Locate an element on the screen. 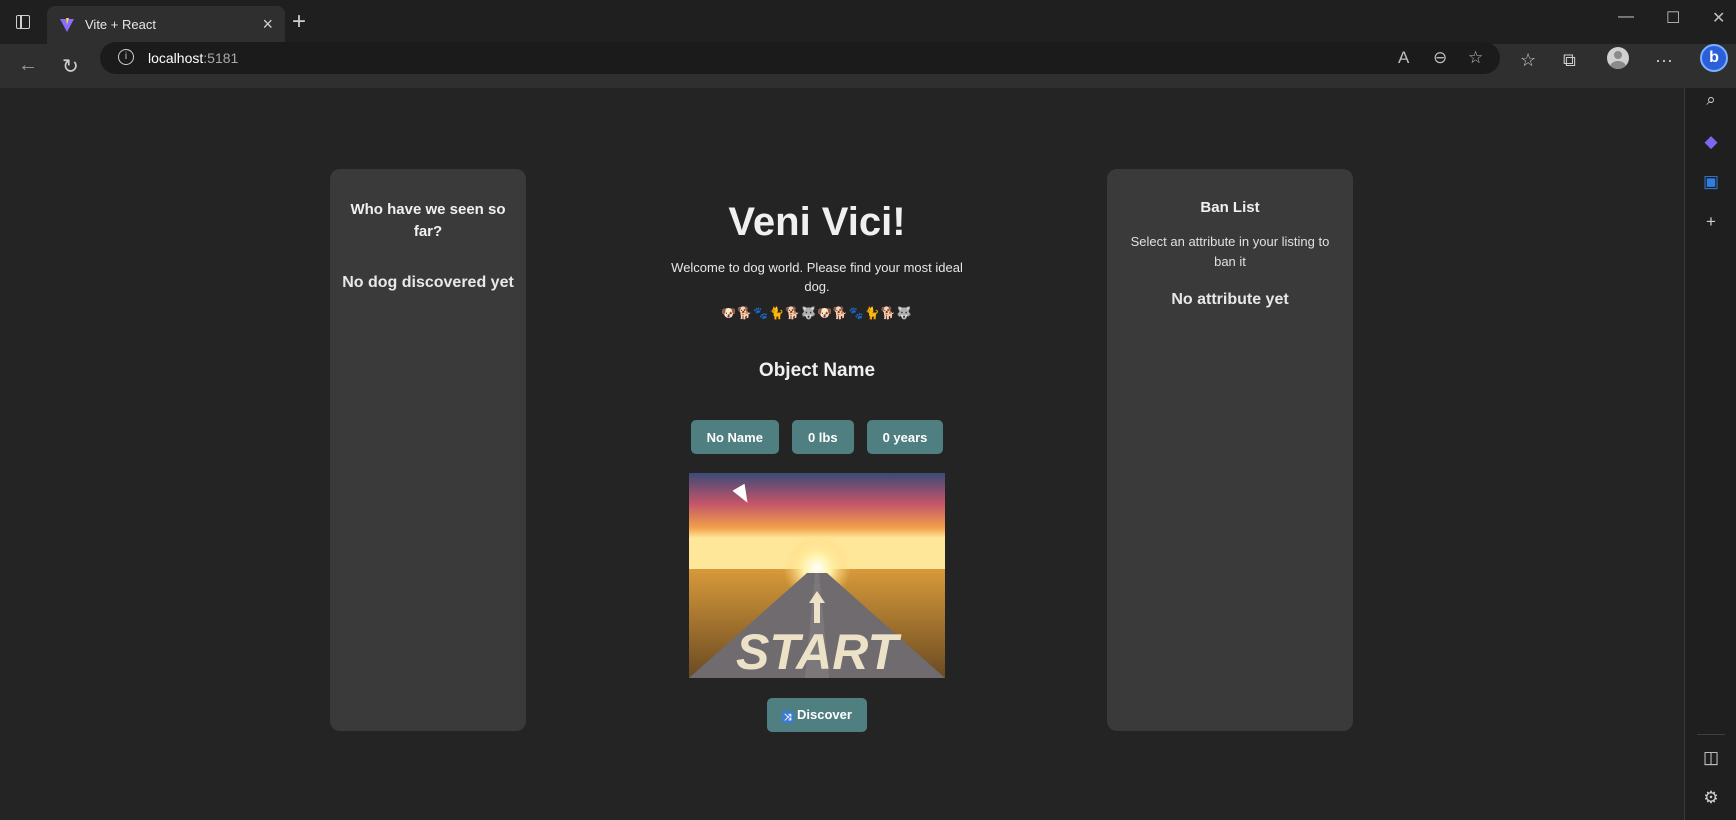  refresh-icon: ↻ is located at coordinates (70, 66).